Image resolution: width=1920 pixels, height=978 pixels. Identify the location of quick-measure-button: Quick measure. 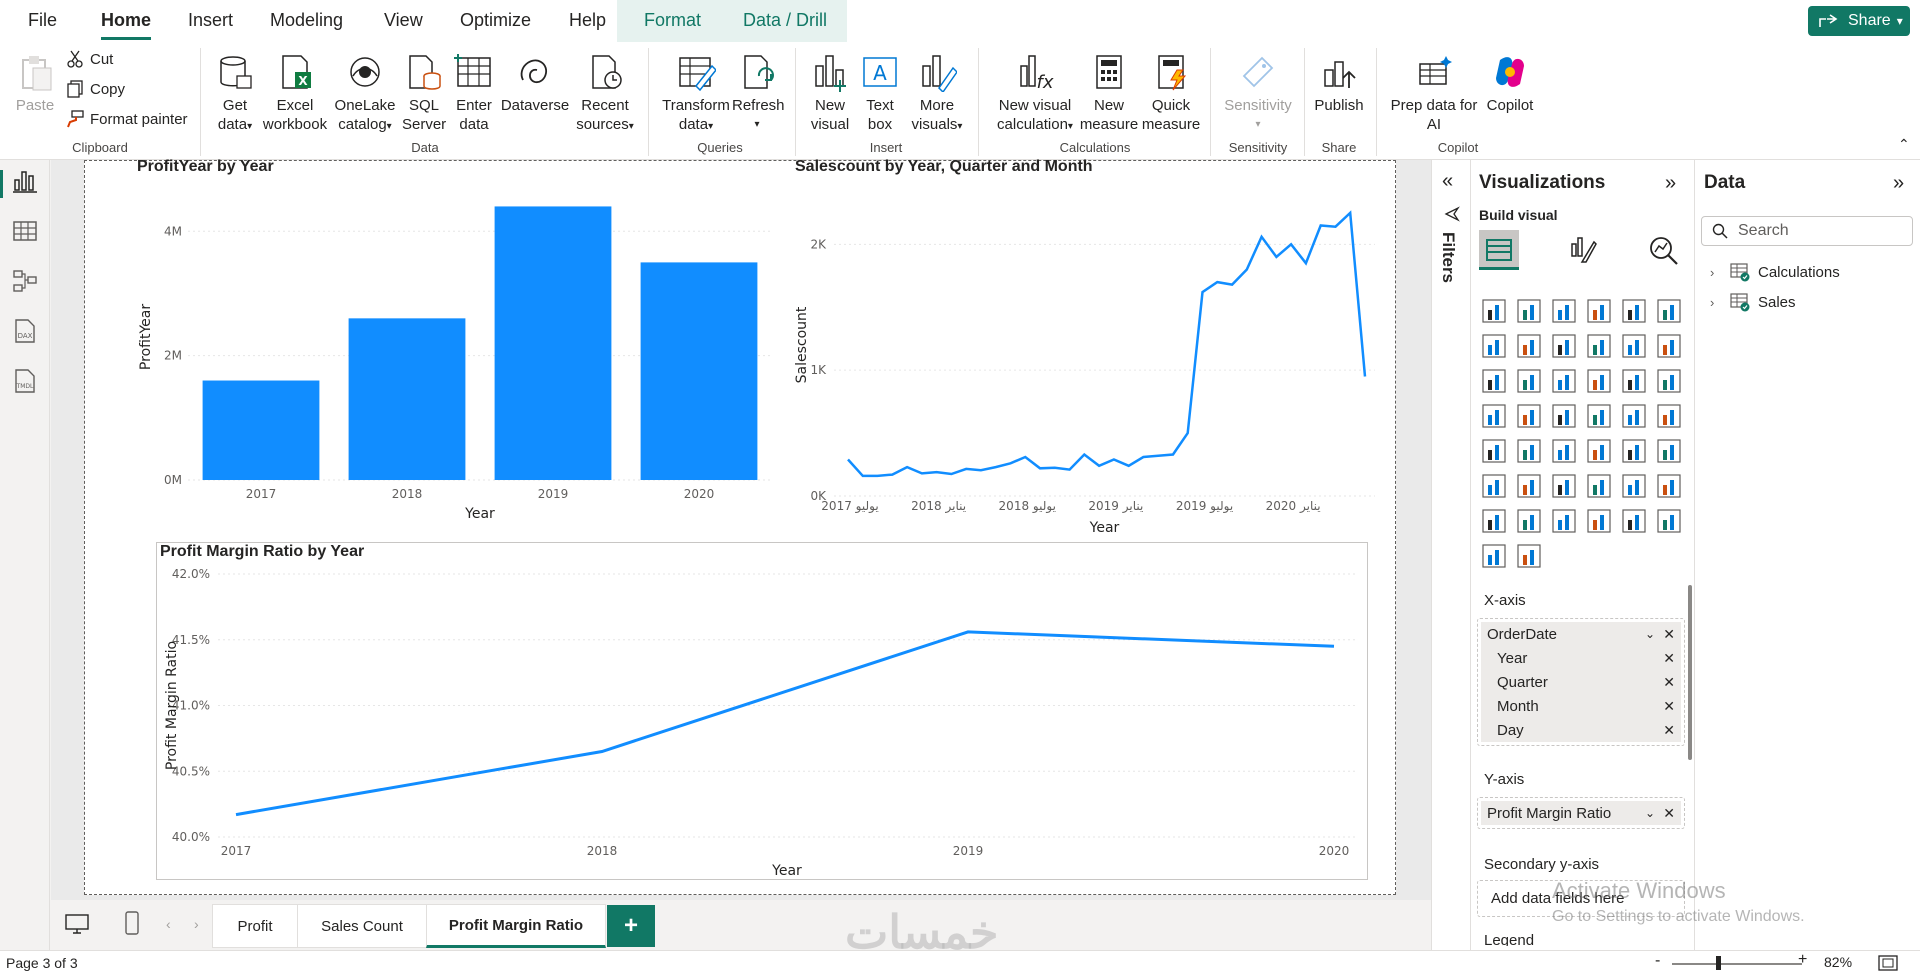
(1171, 93).